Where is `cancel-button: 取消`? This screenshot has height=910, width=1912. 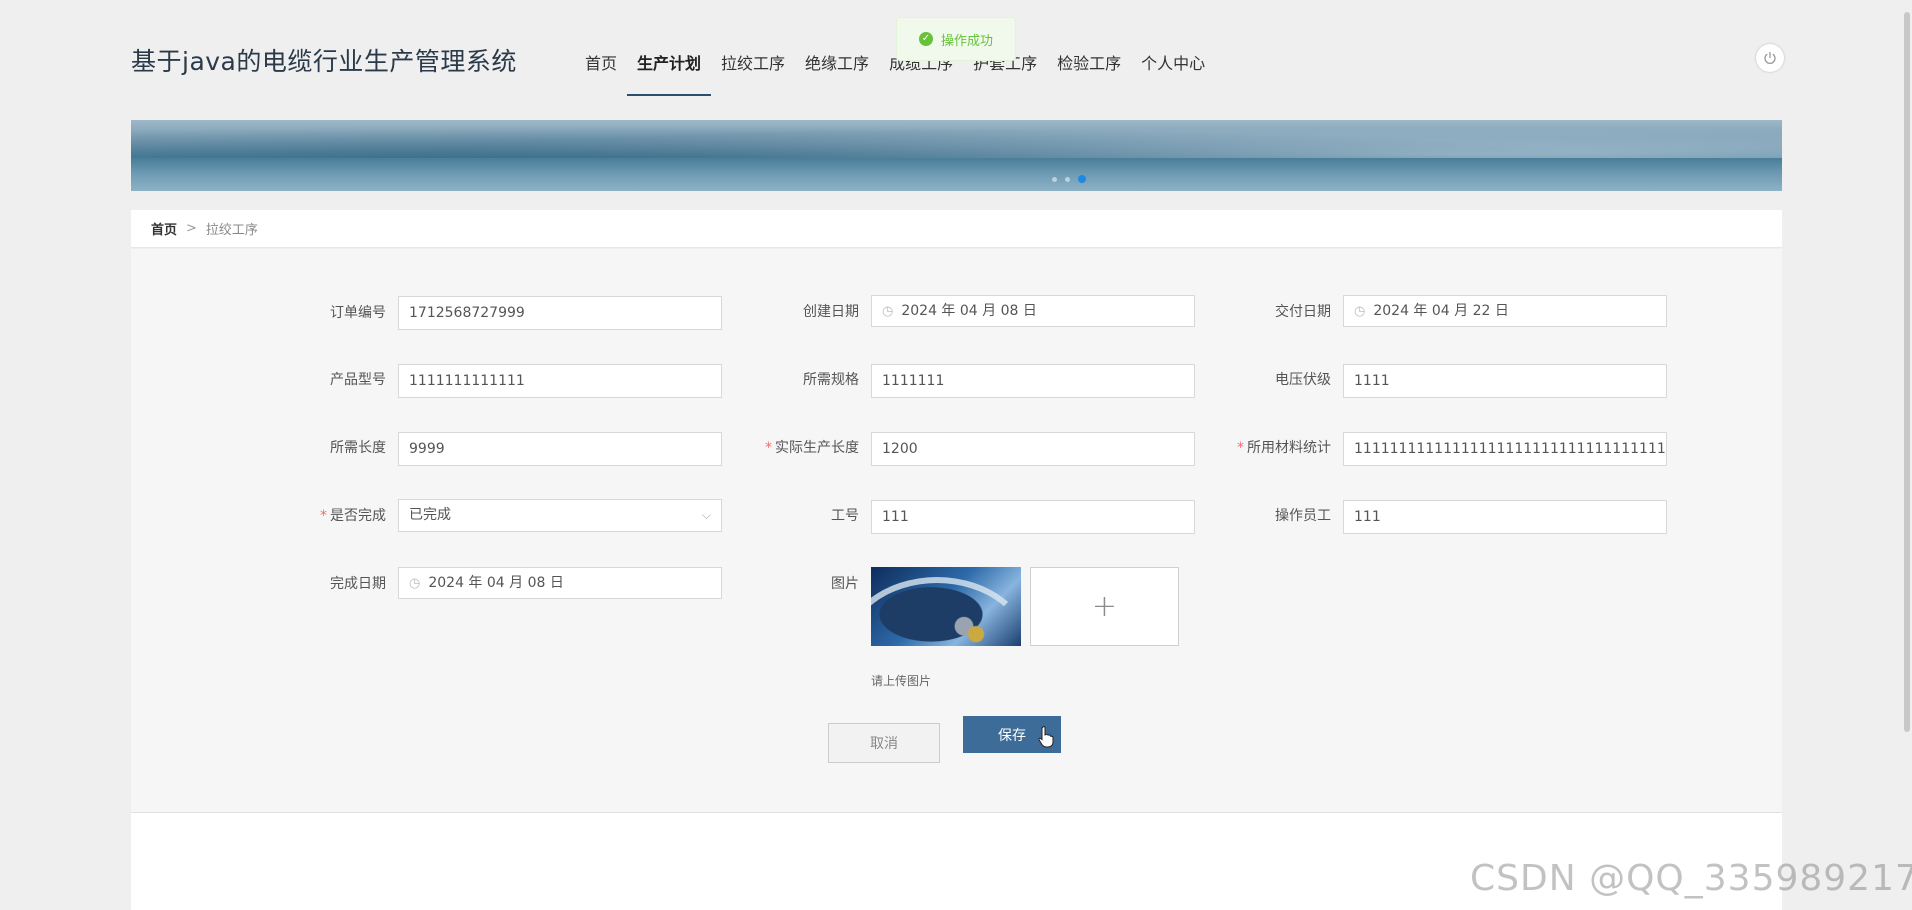 cancel-button: 取消 is located at coordinates (884, 743).